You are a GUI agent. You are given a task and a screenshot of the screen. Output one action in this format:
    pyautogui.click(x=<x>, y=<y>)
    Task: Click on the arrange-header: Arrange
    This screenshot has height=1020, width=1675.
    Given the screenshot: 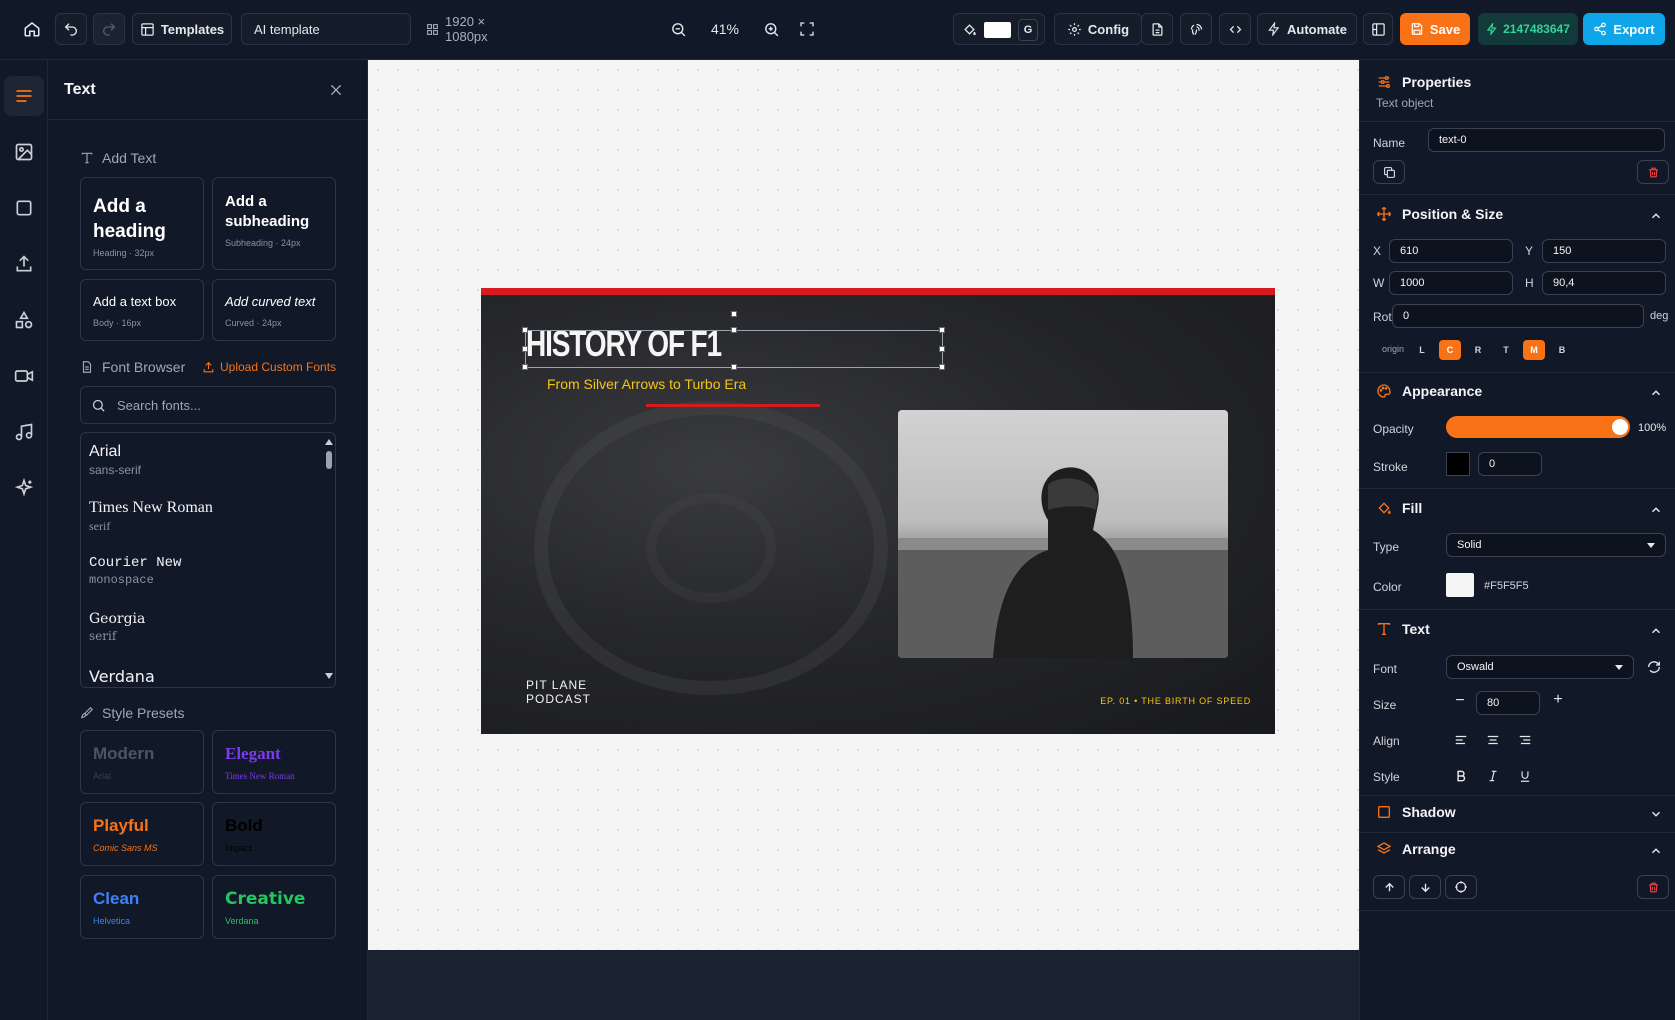 What is the action you would take?
    pyautogui.click(x=1416, y=849)
    